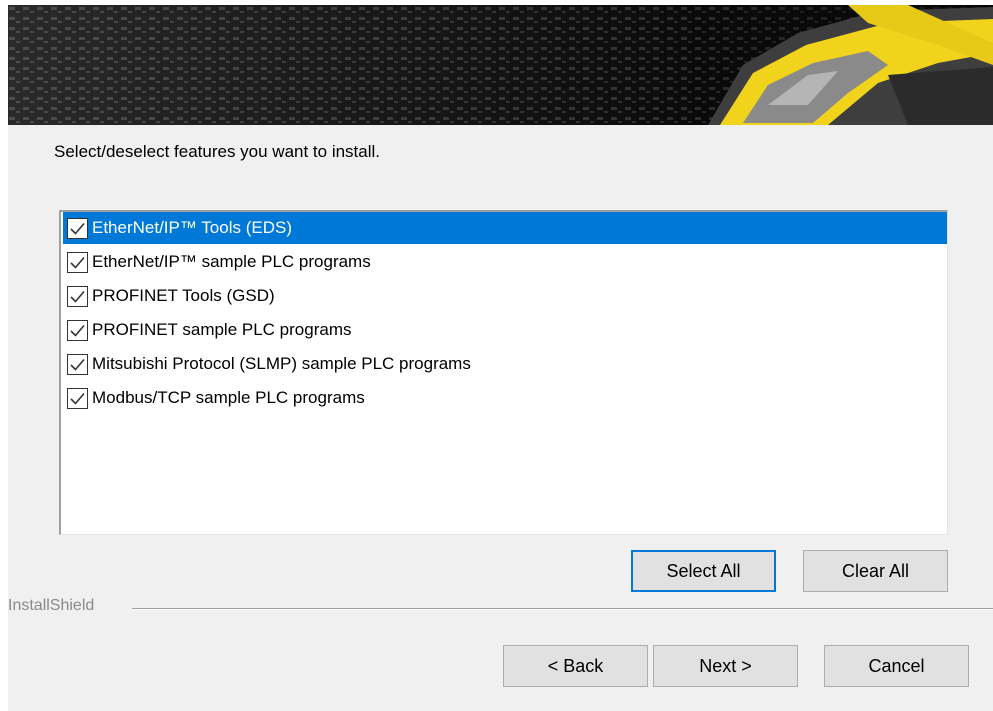  Describe the element at coordinates (505, 228) in the screenshot. I see `feature-item-ethernet-ip-tools: EtherNet/IP™ Tools (EDS)` at that location.